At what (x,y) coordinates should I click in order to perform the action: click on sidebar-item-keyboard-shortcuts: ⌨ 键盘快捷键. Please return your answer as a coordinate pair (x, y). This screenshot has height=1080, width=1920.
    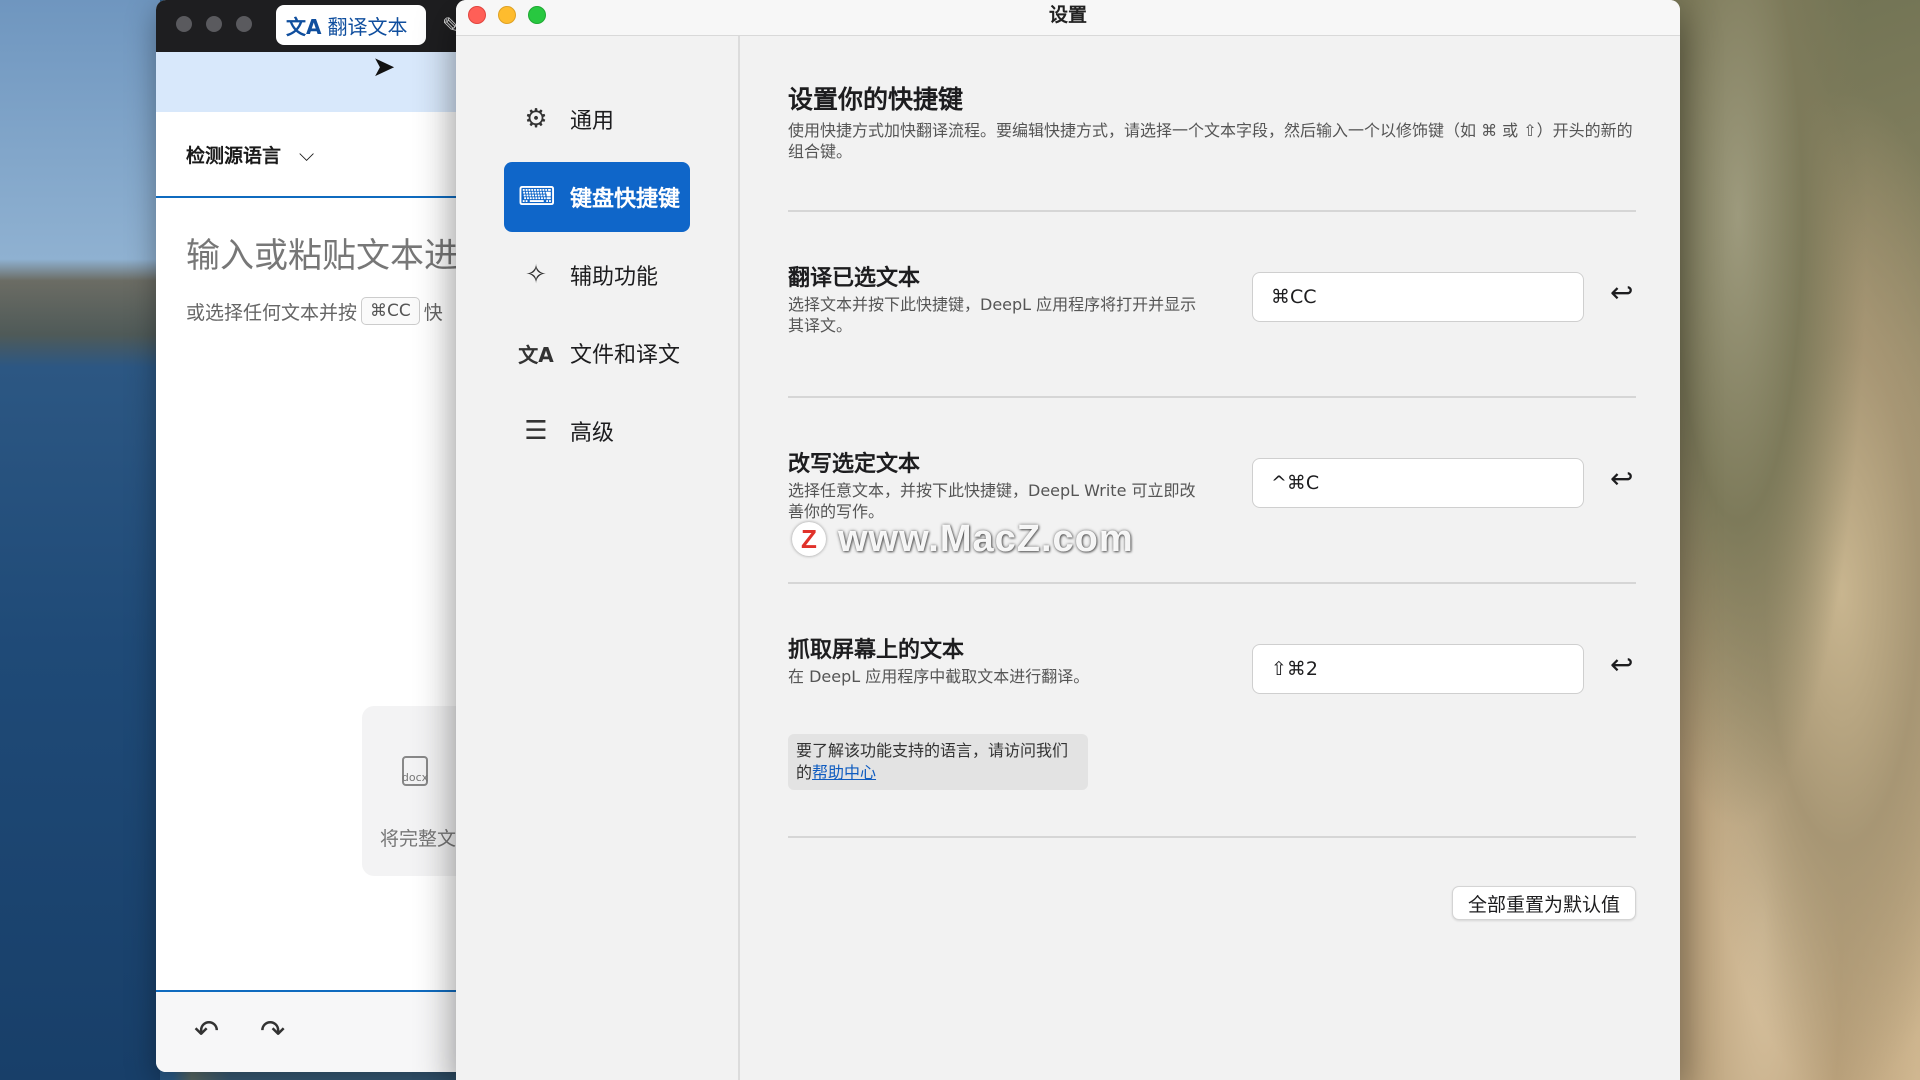
    Looking at the image, I should click on (597, 197).